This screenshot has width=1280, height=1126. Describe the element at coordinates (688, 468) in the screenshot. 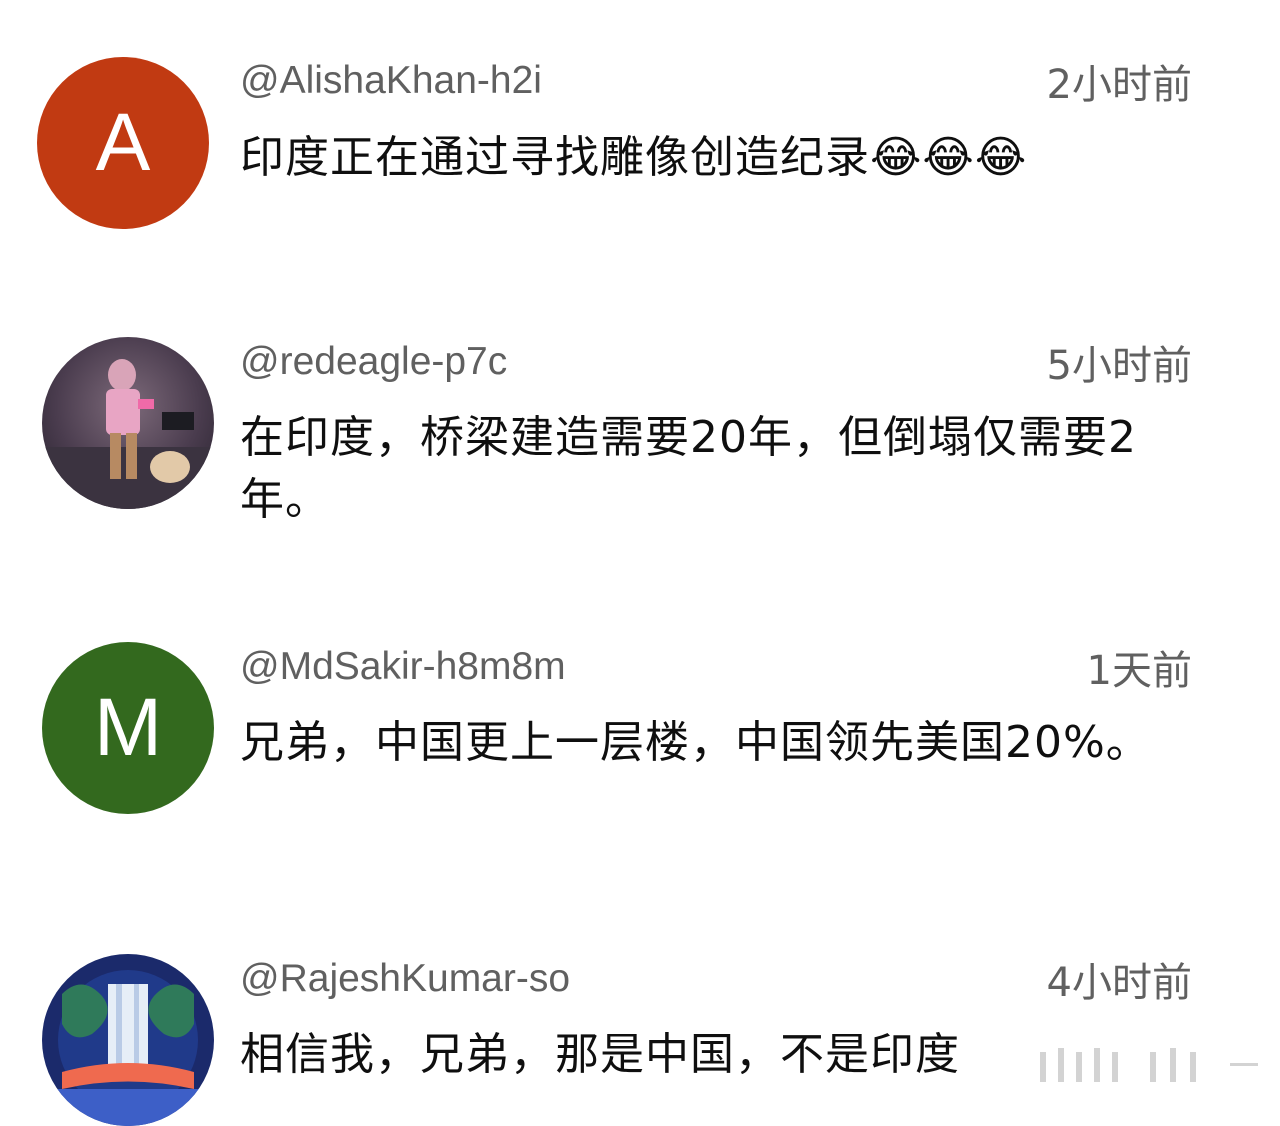

I see `comment-text: 在印度，桥梁建造需要20年，但倒塌仅需要2年。` at that location.